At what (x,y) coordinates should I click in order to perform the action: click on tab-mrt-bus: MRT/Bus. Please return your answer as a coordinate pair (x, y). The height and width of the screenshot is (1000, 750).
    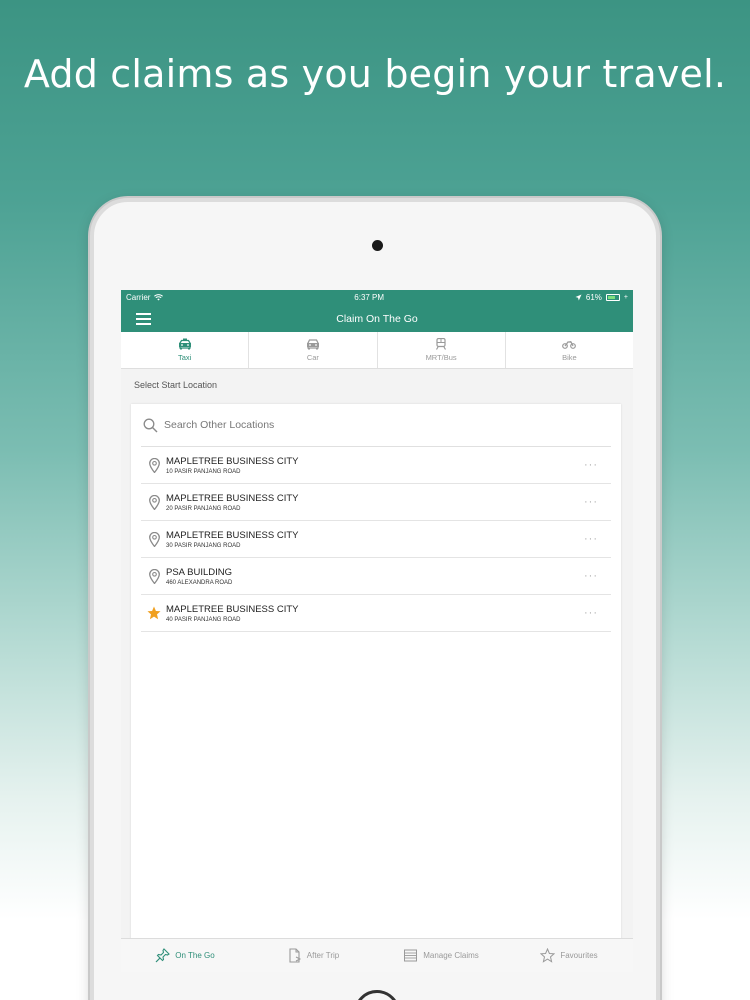
    Looking at the image, I should click on (442, 350).